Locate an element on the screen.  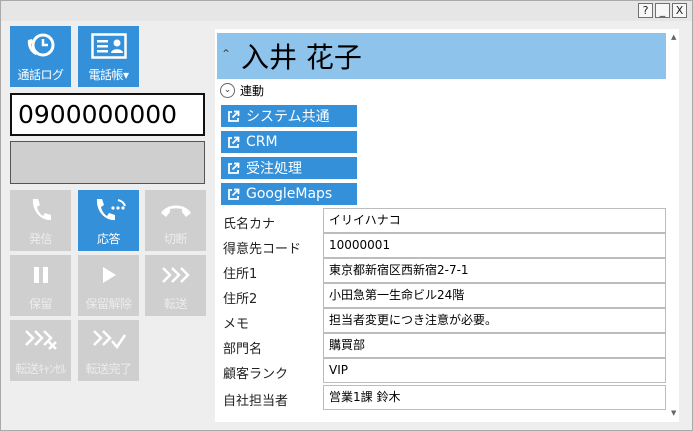
transfer-label: 転送 is located at coordinates (175, 304).